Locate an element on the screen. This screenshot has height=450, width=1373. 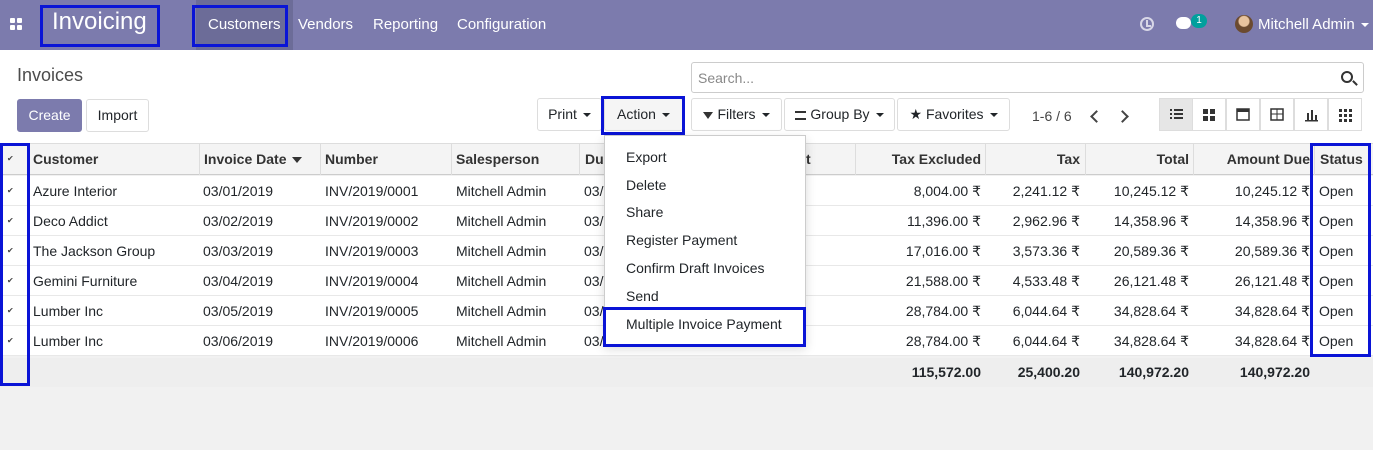
filters-button: Filters is located at coordinates (736, 114).